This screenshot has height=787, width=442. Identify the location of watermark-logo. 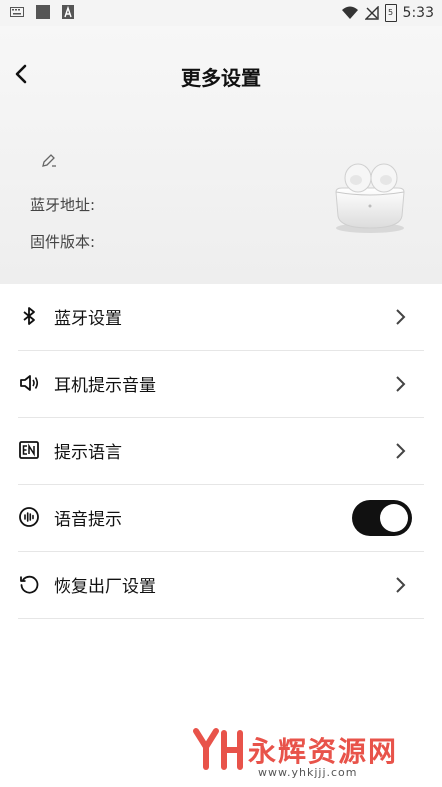
(218, 749).